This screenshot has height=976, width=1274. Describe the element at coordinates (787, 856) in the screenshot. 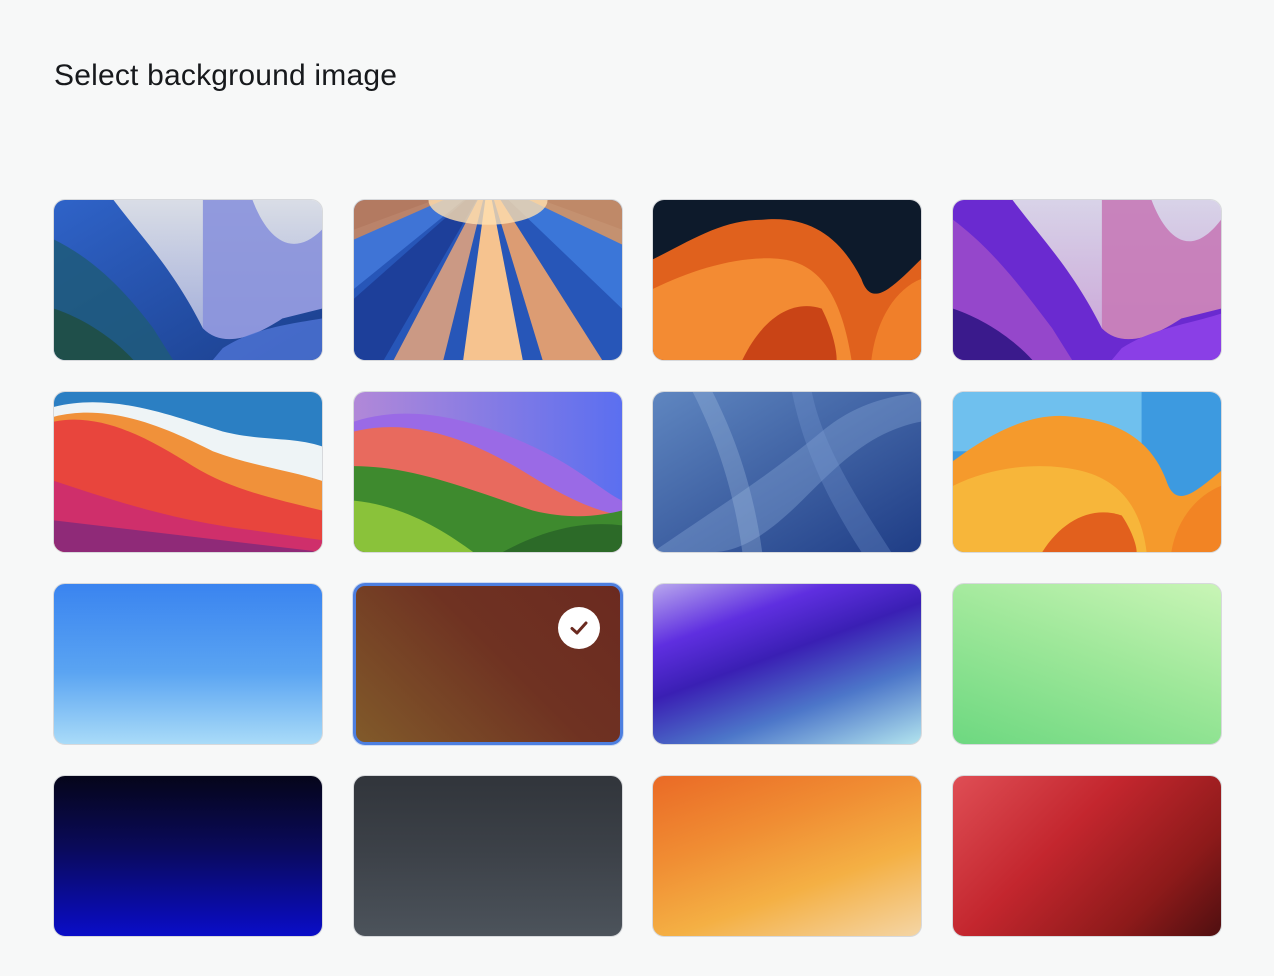

I see `wallpaper-tile-sunset-orange` at that location.